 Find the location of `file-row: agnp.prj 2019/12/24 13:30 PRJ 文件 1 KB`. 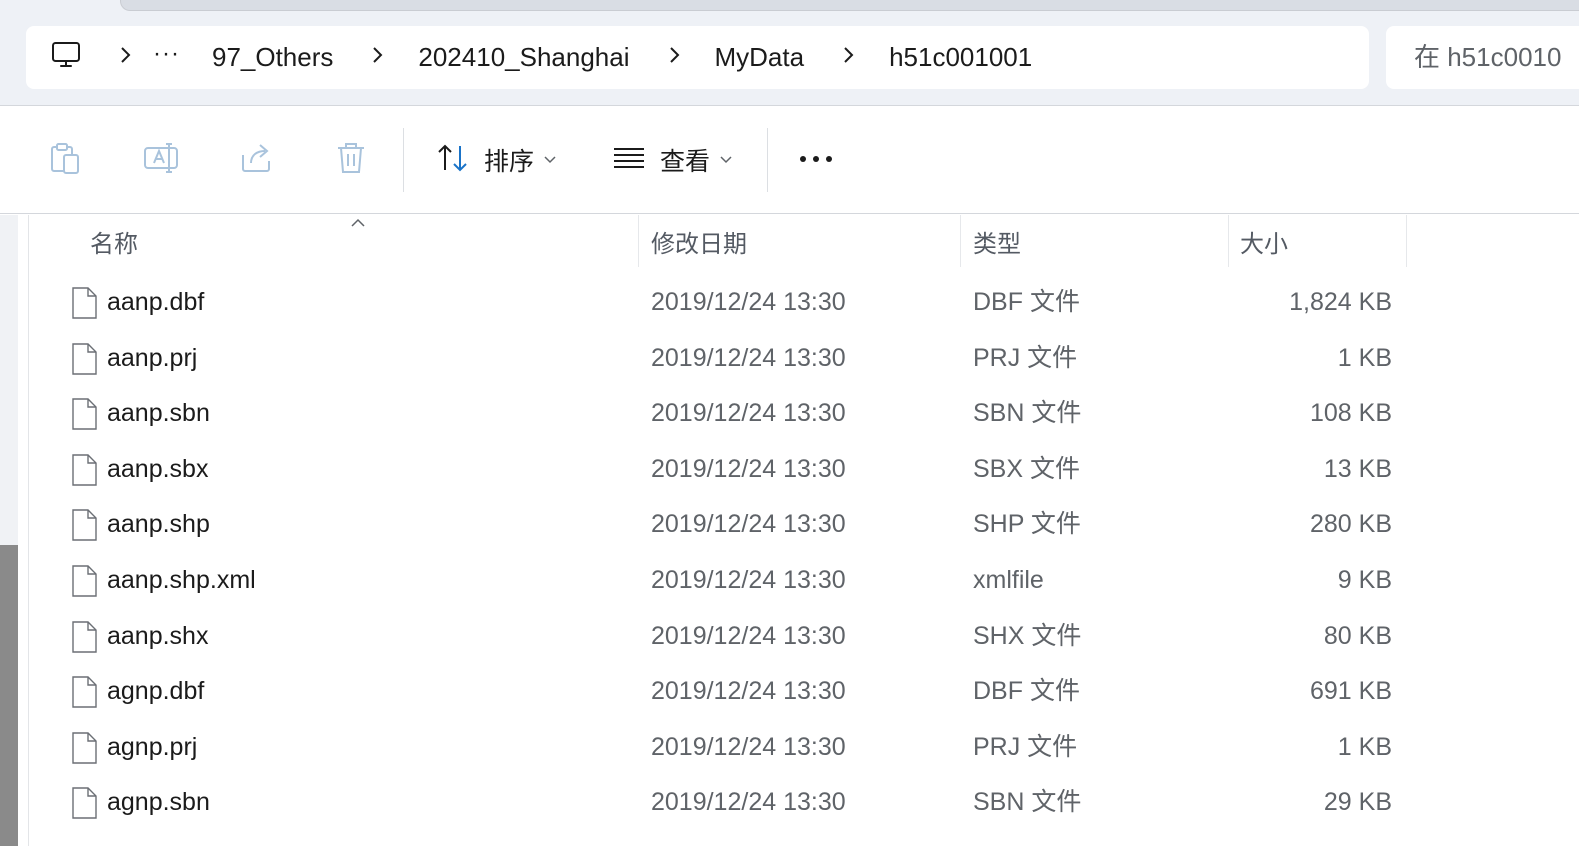

file-row: agnp.prj 2019/12/24 13:30 PRJ 文件 1 KB is located at coordinates (720, 747).